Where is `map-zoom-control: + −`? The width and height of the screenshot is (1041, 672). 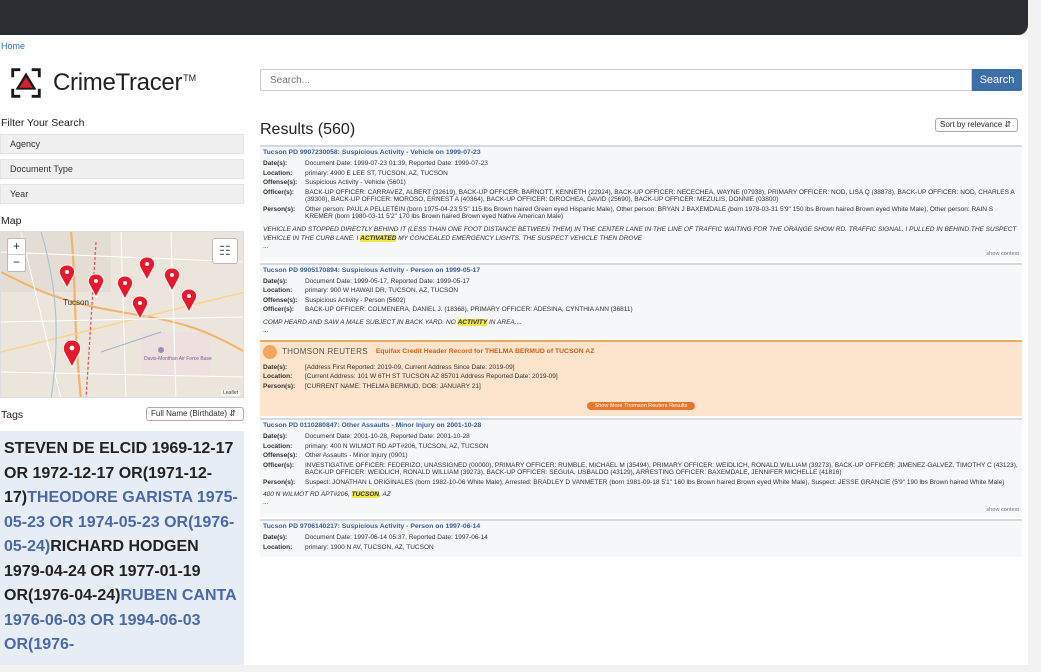 map-zoom-control: + − is located at coordinates (16, 255).